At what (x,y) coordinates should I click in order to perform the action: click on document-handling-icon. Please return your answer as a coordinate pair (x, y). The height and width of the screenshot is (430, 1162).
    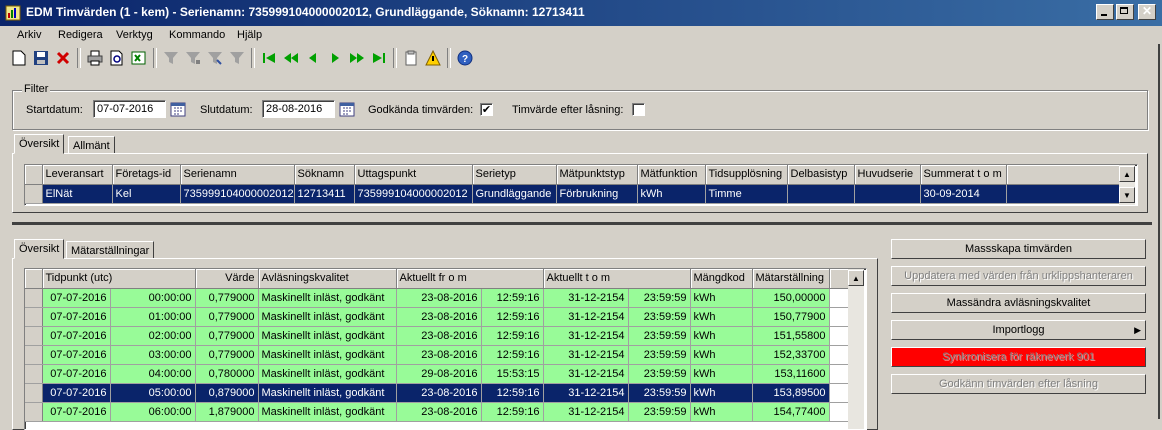
    Looking at the image, I should click on (411, 58).